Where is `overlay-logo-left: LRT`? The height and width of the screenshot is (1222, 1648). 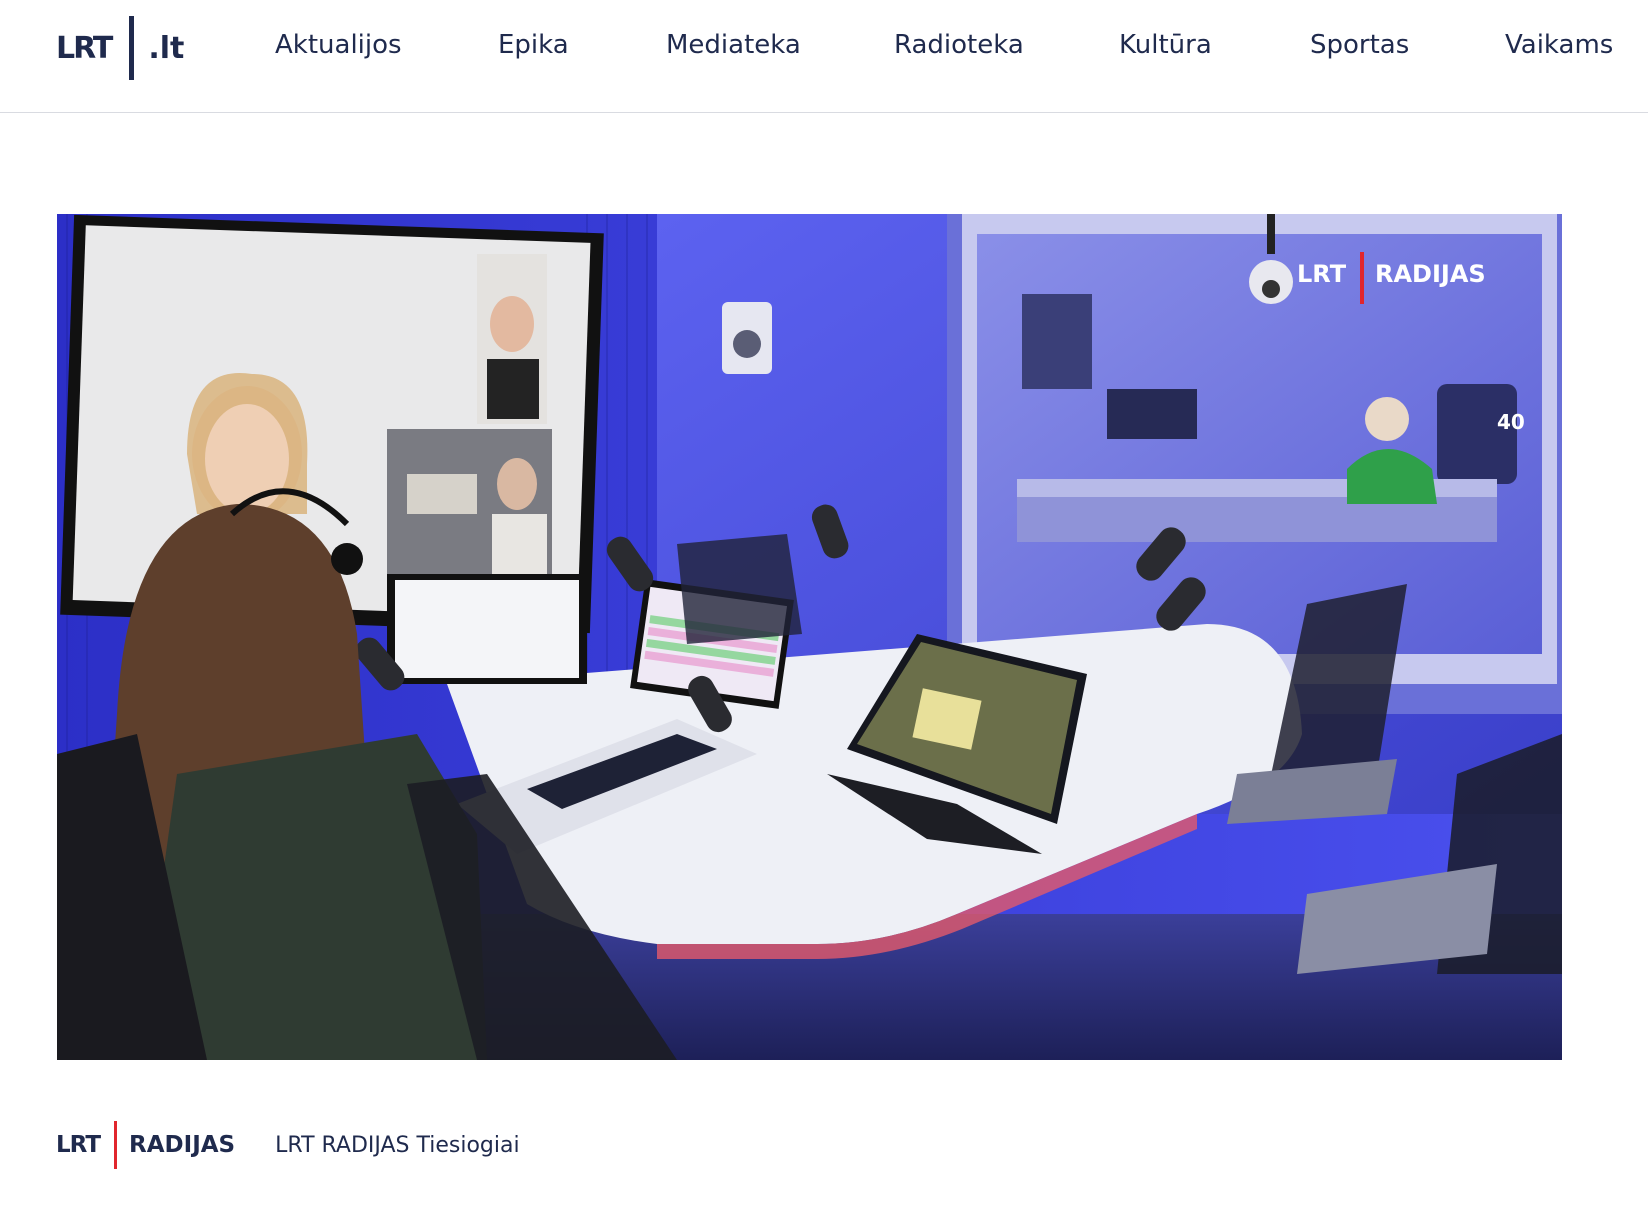 overlay-logo-left: LRT is located at coordinates (1322, 274).